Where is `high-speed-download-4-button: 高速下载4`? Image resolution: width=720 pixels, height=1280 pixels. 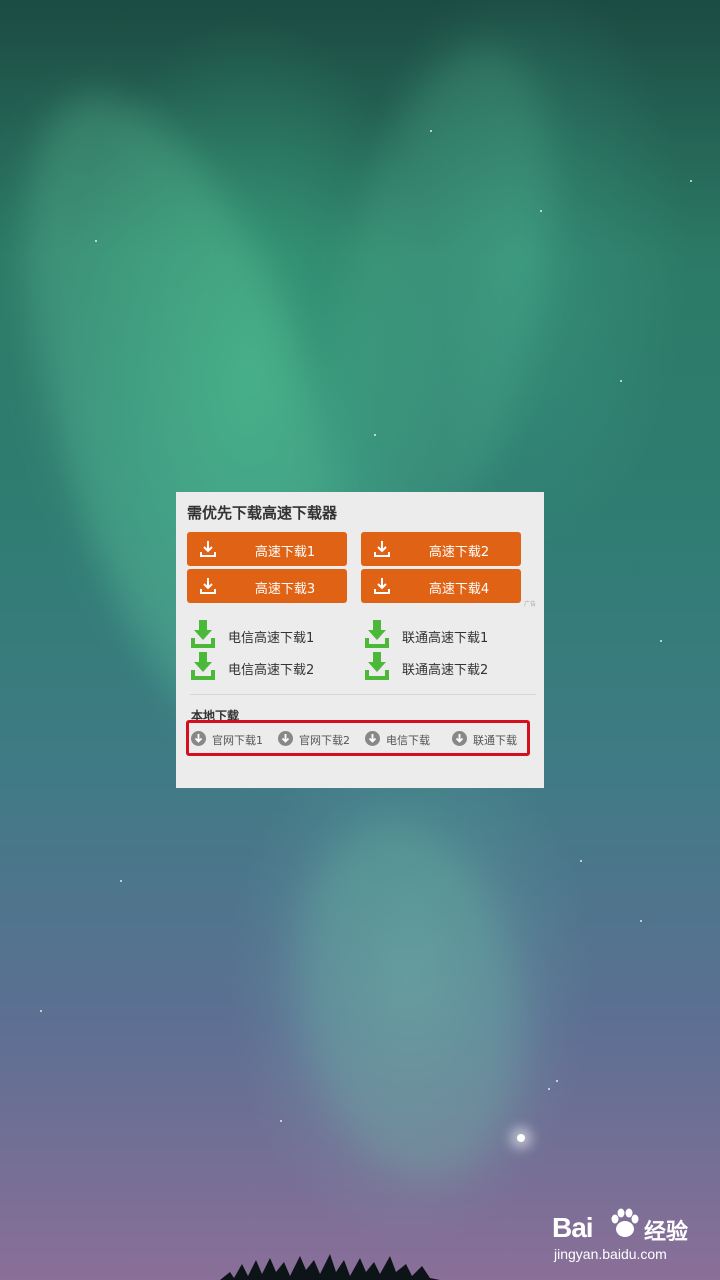
high-speed-download-4-button: 高速下载4 is located at coordinates (441, 586).